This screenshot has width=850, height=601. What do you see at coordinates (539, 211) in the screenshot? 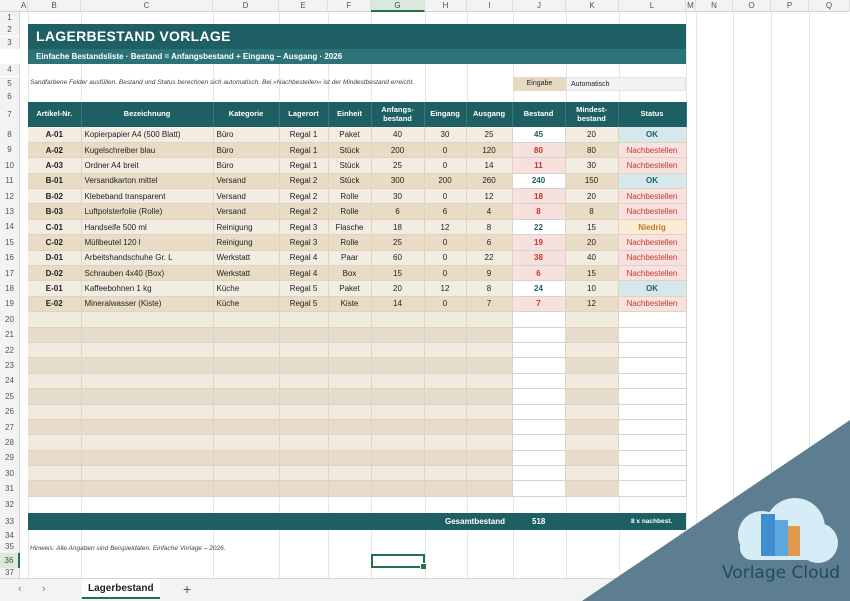
I see `cell-best: 8` at bounding box center [539, 211].